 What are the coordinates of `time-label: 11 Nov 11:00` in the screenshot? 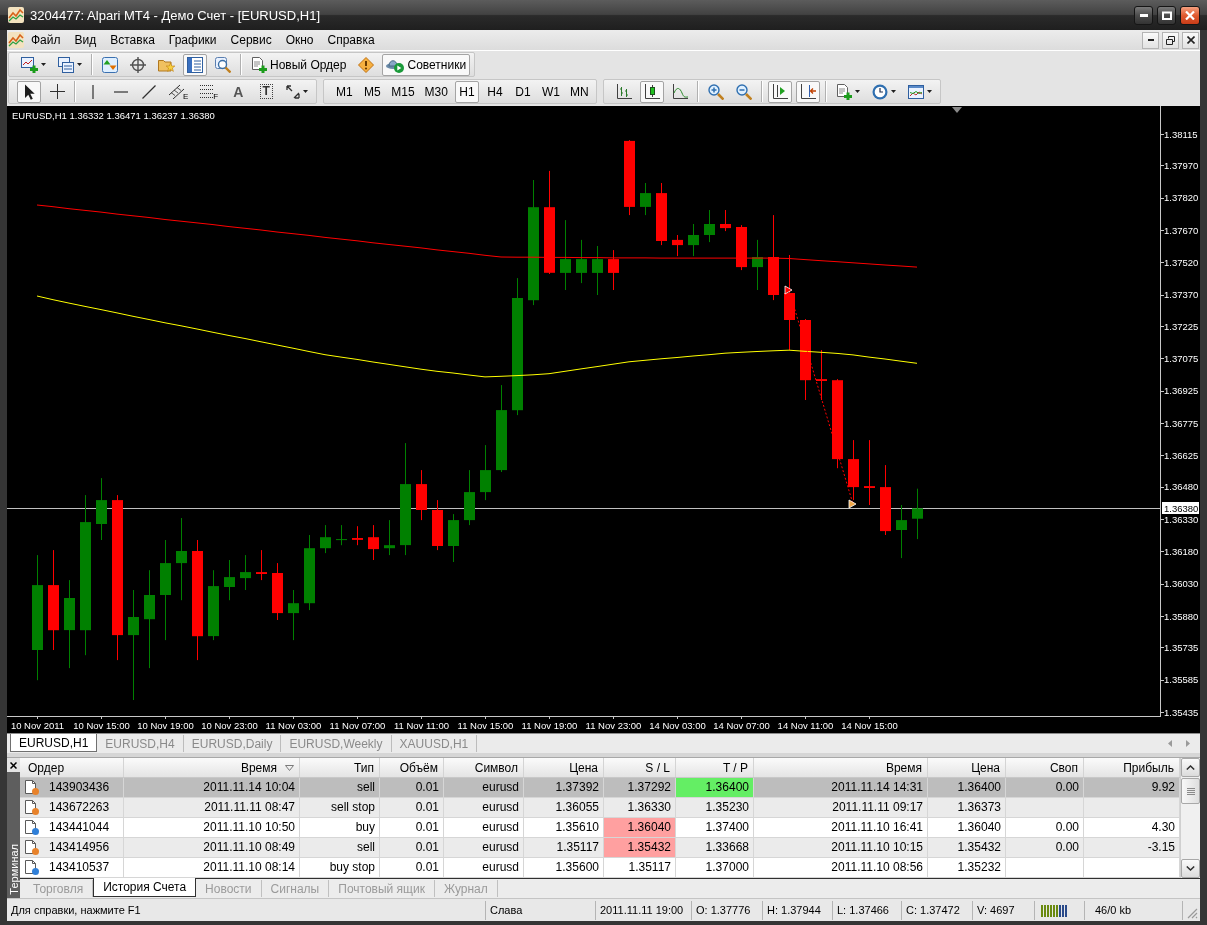 It's located at (421, 725).